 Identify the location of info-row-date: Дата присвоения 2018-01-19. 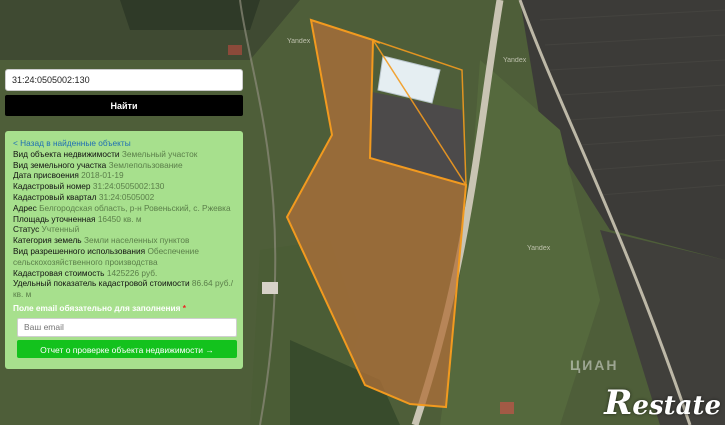
(68, 175).